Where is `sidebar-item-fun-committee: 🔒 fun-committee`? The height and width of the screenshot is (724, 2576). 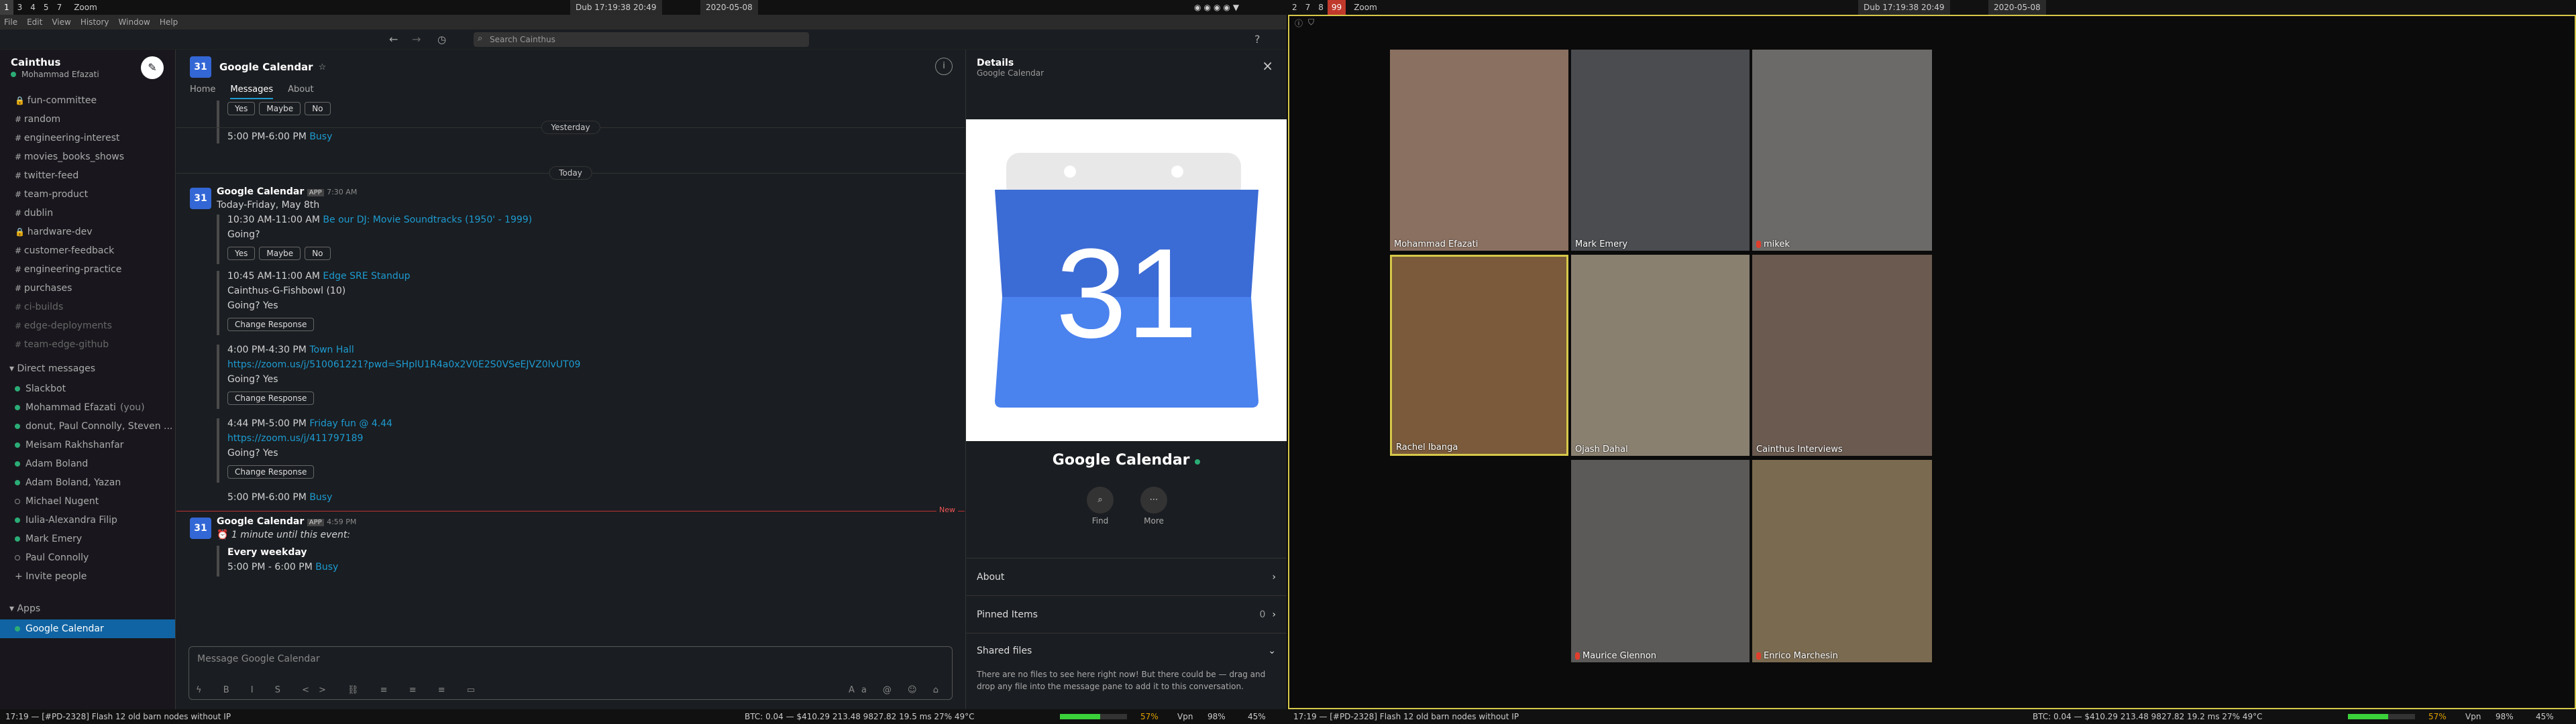 sidebar-item-fun-committee: 🔒 fun-committee is located at coordinates (87, 100).